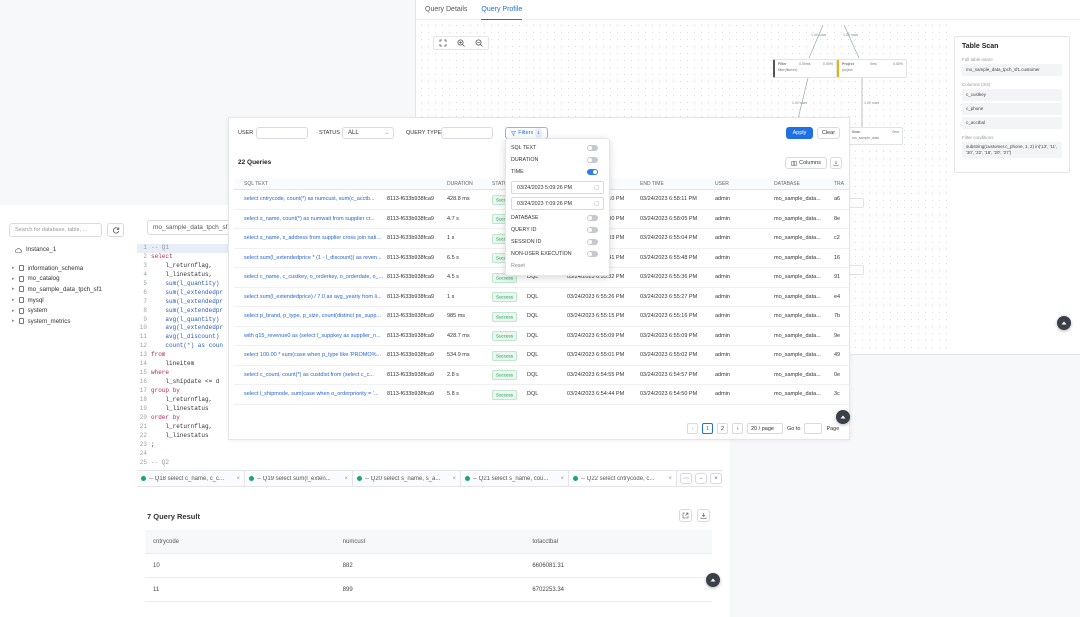  I want to click on query-tab: -- Q22 select cntrycode, c... ×, so click(623, 478).